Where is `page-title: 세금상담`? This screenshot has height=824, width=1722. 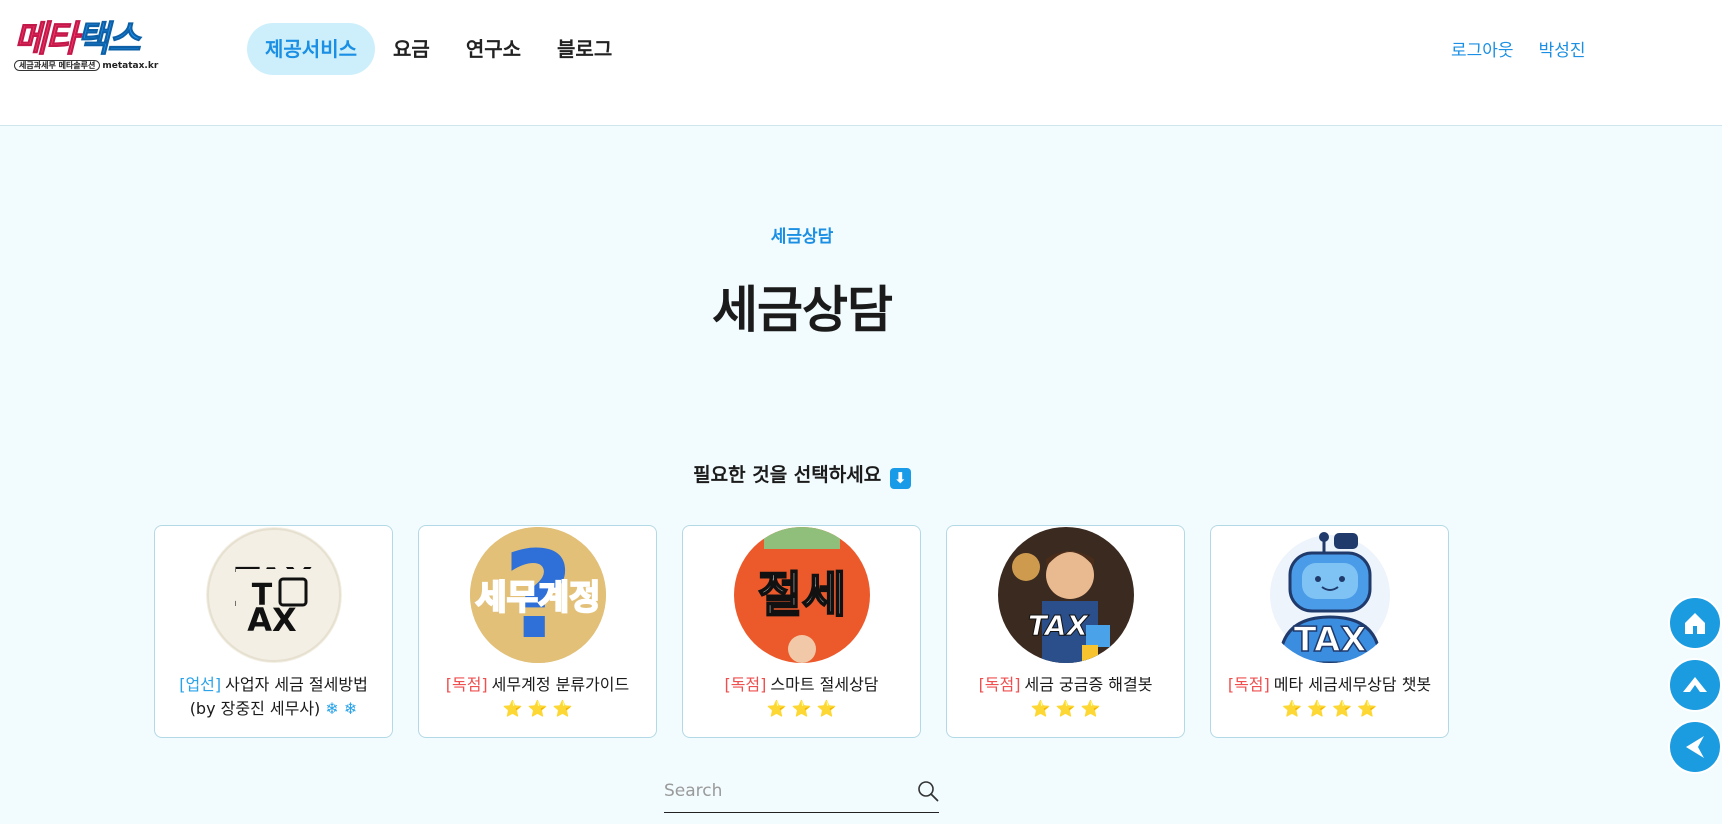
page-title: 세금상담 is located at coordinates (802, 310).